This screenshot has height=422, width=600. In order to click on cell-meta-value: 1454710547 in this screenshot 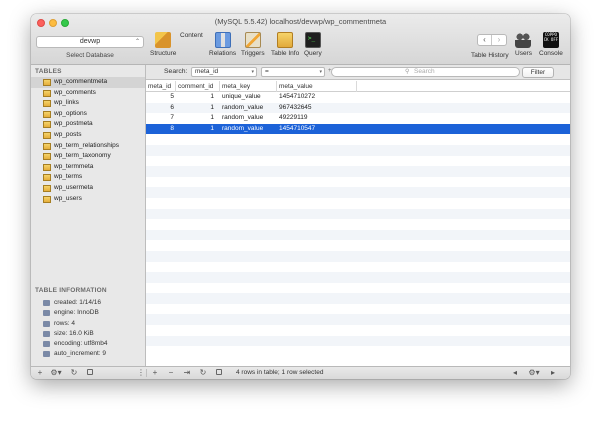, I will do `click(317, 129)`.